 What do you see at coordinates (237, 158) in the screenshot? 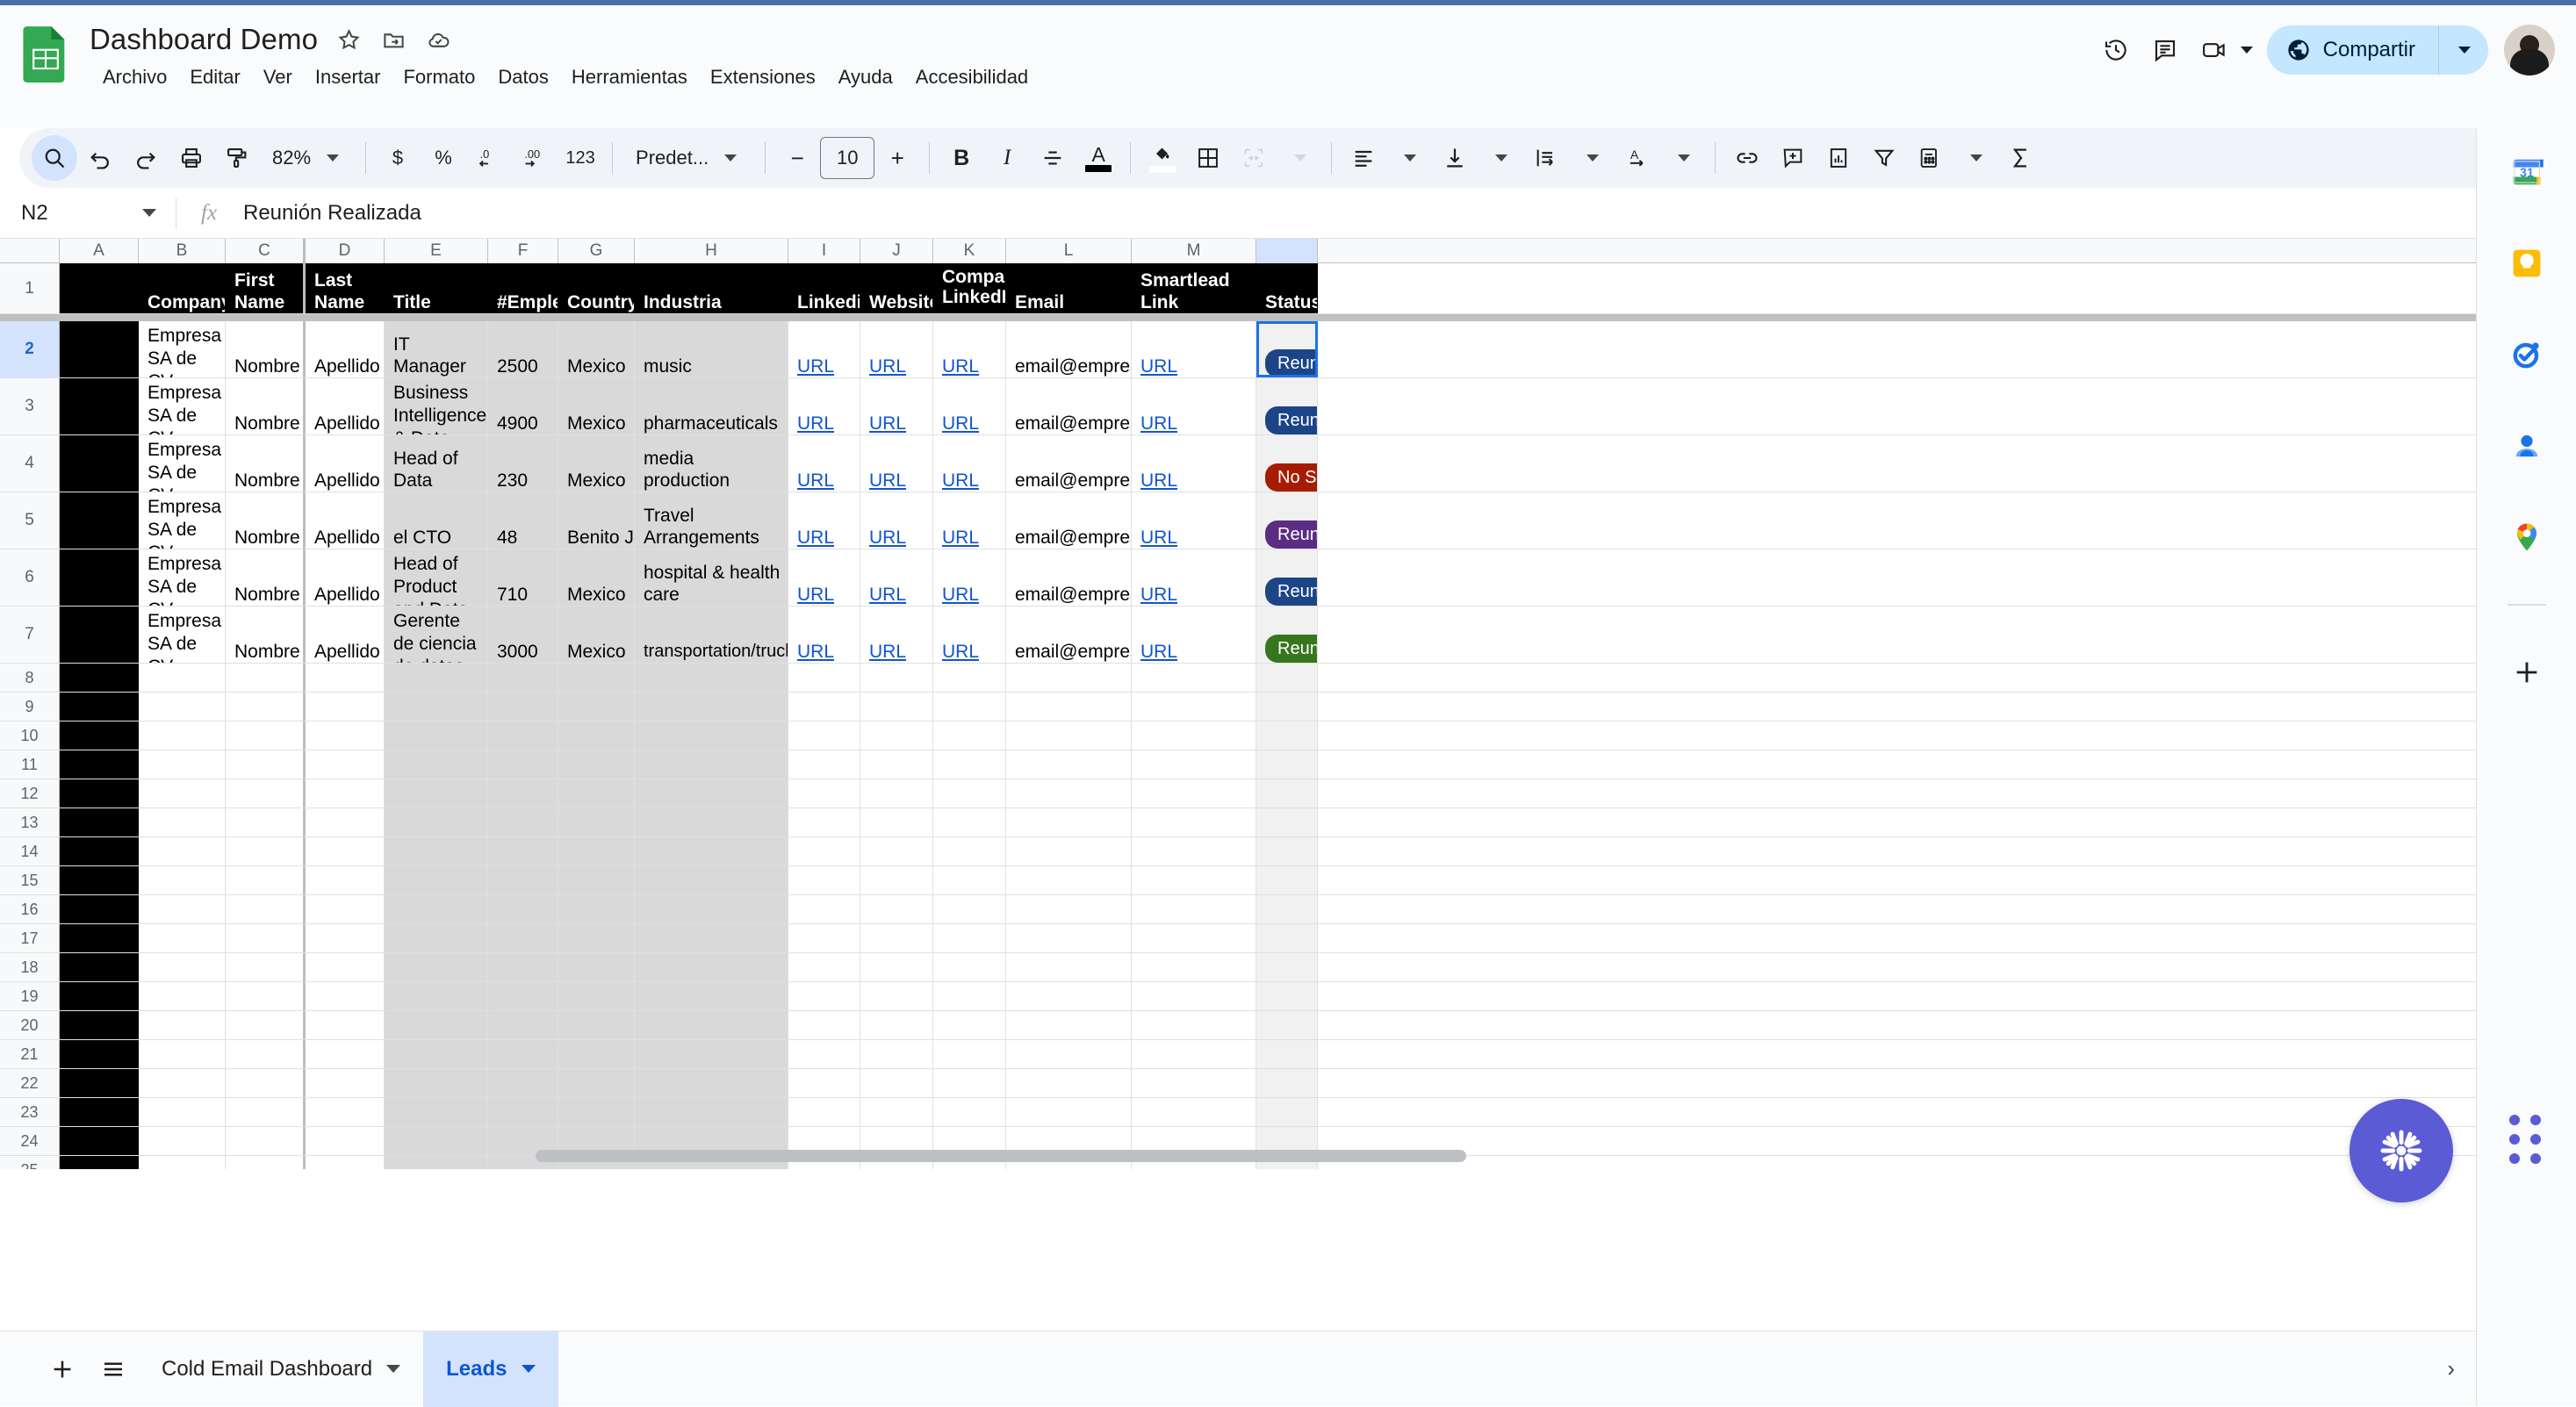
I see `paint-format-icon` at bounding box center [237, 158].